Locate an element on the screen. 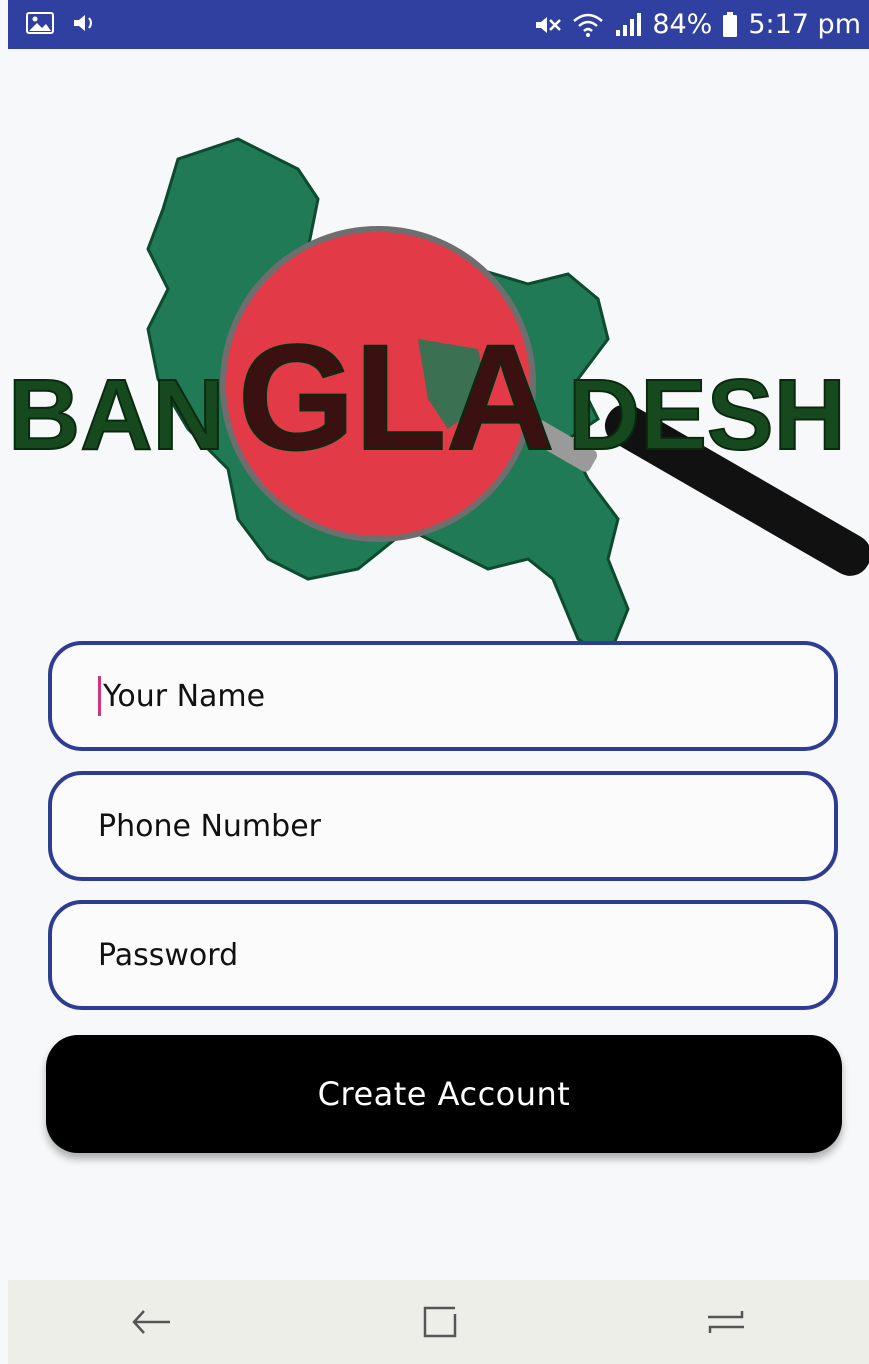 This screenshot has height=1364, width=869. name-placeholder: Your Name is located at coordinates (184, 696).